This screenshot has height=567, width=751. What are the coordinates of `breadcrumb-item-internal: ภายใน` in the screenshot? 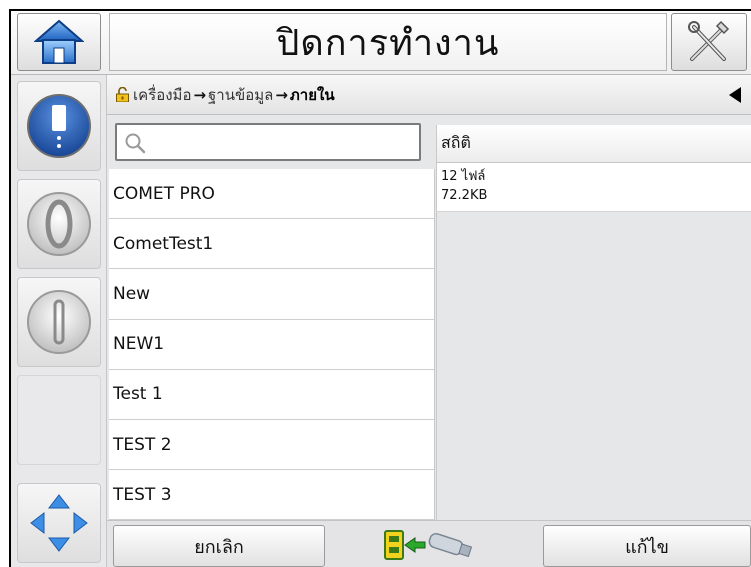 It's located at (312, 94).